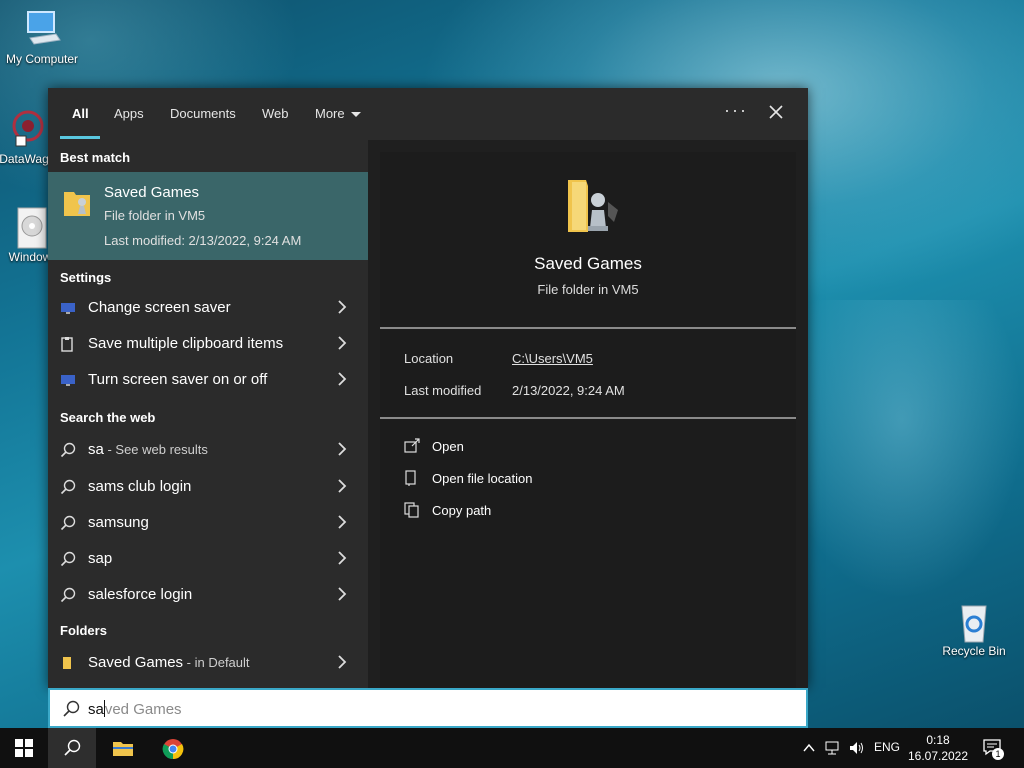 This screenshot has height=768, width=1024. What do you see at coordinates (30, 227) in the screenshot?
I see `disc-icon` at bounding box center [30, 227].